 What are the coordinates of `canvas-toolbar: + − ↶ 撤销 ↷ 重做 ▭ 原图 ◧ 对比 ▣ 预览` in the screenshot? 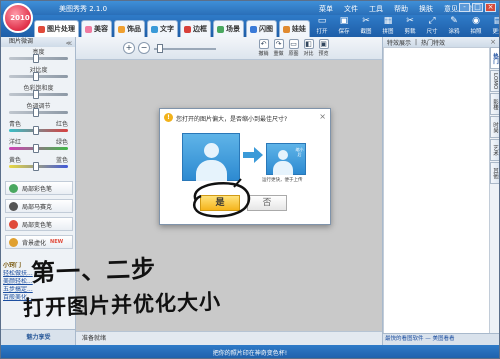 It's located at (229, 48).